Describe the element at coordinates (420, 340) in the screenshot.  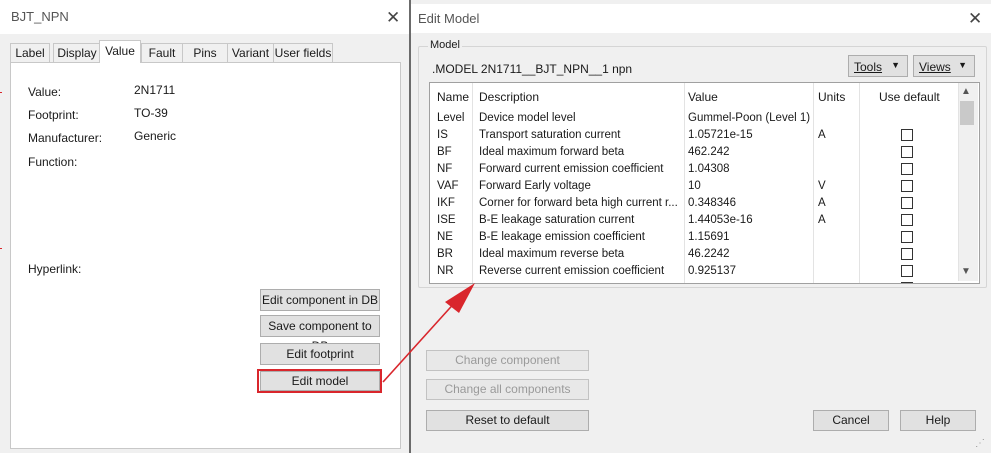
I see `arrow-shaft` at that location.